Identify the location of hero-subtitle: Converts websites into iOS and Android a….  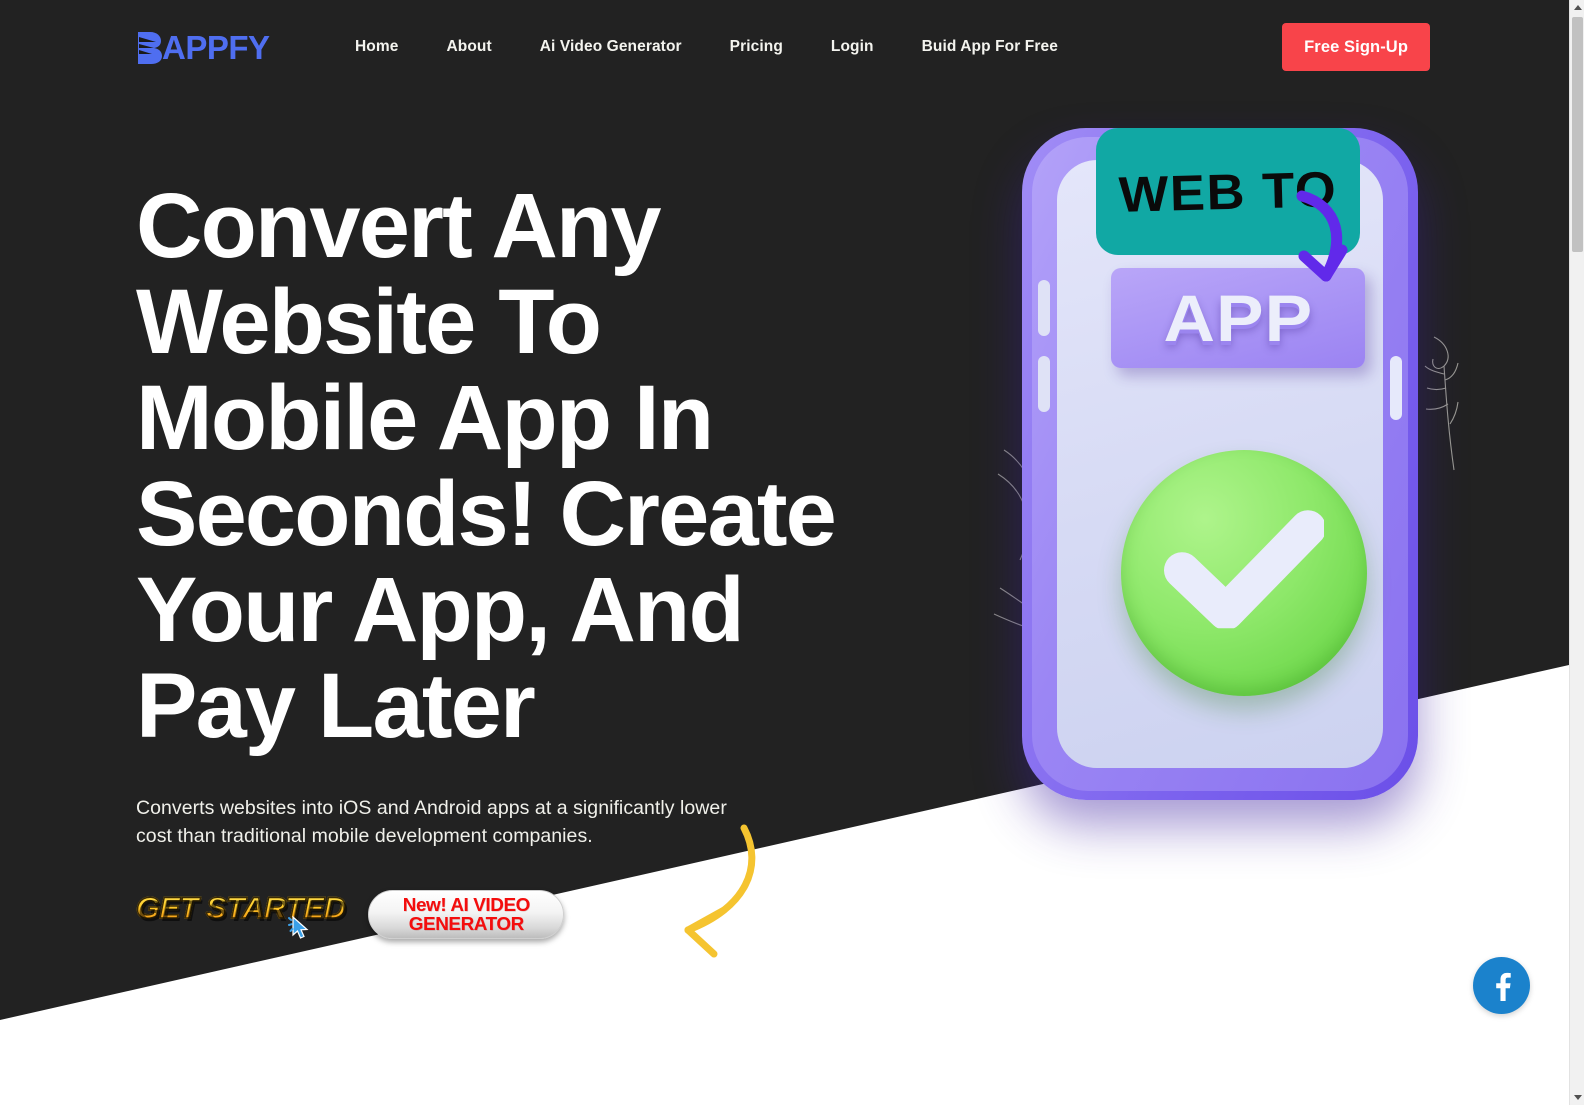
(431, 822).